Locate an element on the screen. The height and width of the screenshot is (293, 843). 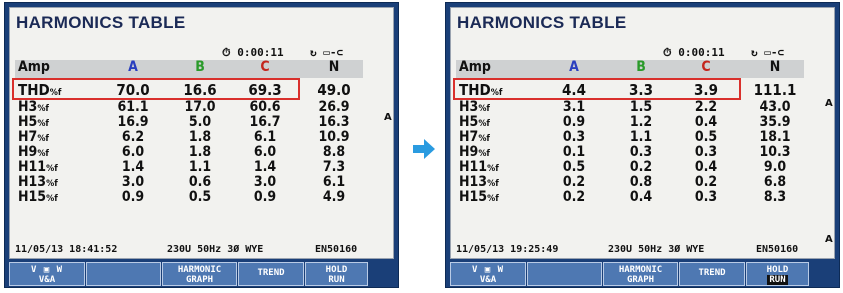
table-row: H9%f 6.0 1.8 6.0 8.8 is located at coordinates (189, 152).